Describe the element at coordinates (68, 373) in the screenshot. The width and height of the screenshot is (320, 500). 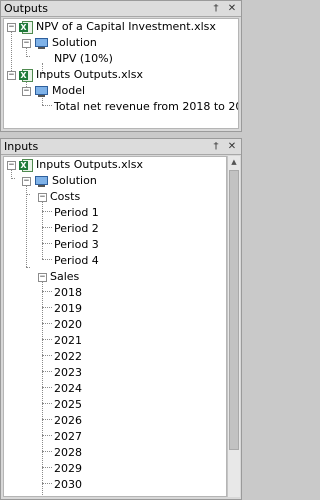
I see `tree-item-year: 2023` at that location.